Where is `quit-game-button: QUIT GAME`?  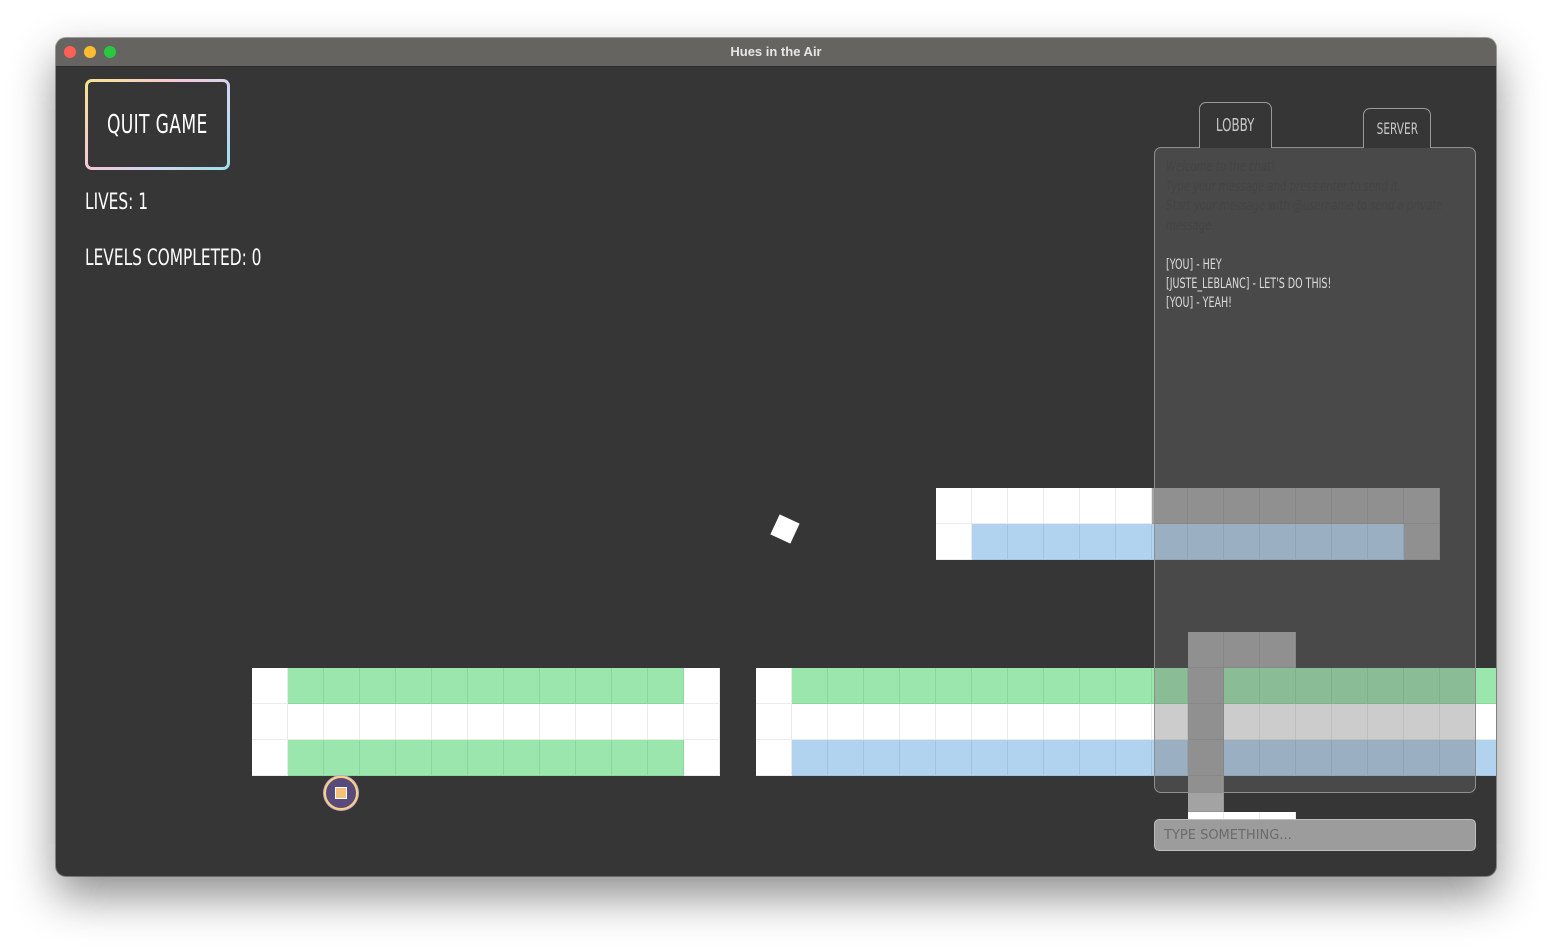 quit-game-button: QUIT GAME is located at coordinates (157, 124).